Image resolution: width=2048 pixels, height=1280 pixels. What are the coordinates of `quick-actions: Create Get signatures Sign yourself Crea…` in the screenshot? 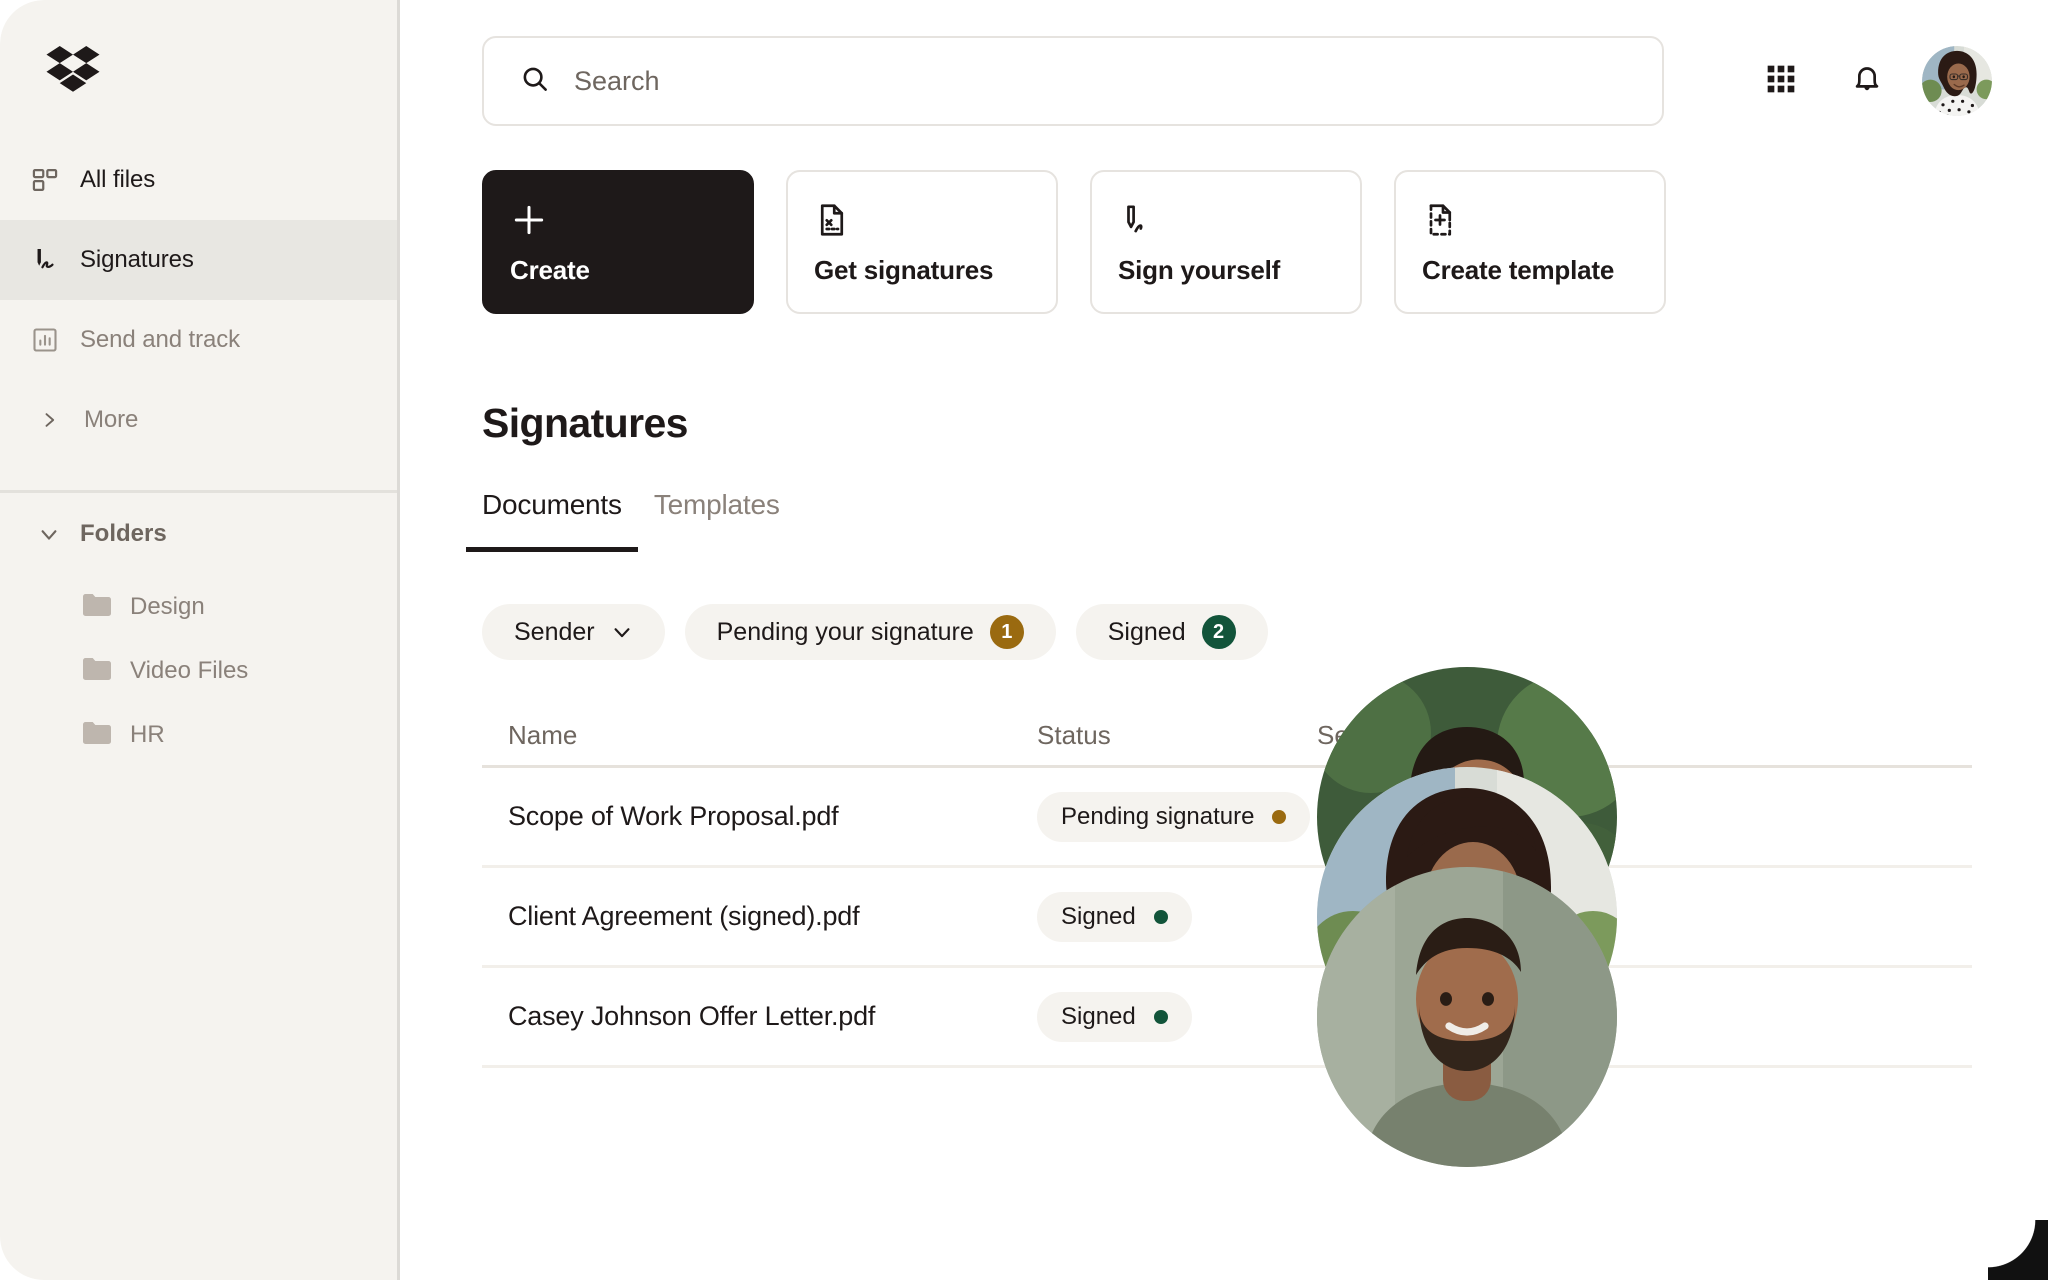 It's located at (1265, 242).